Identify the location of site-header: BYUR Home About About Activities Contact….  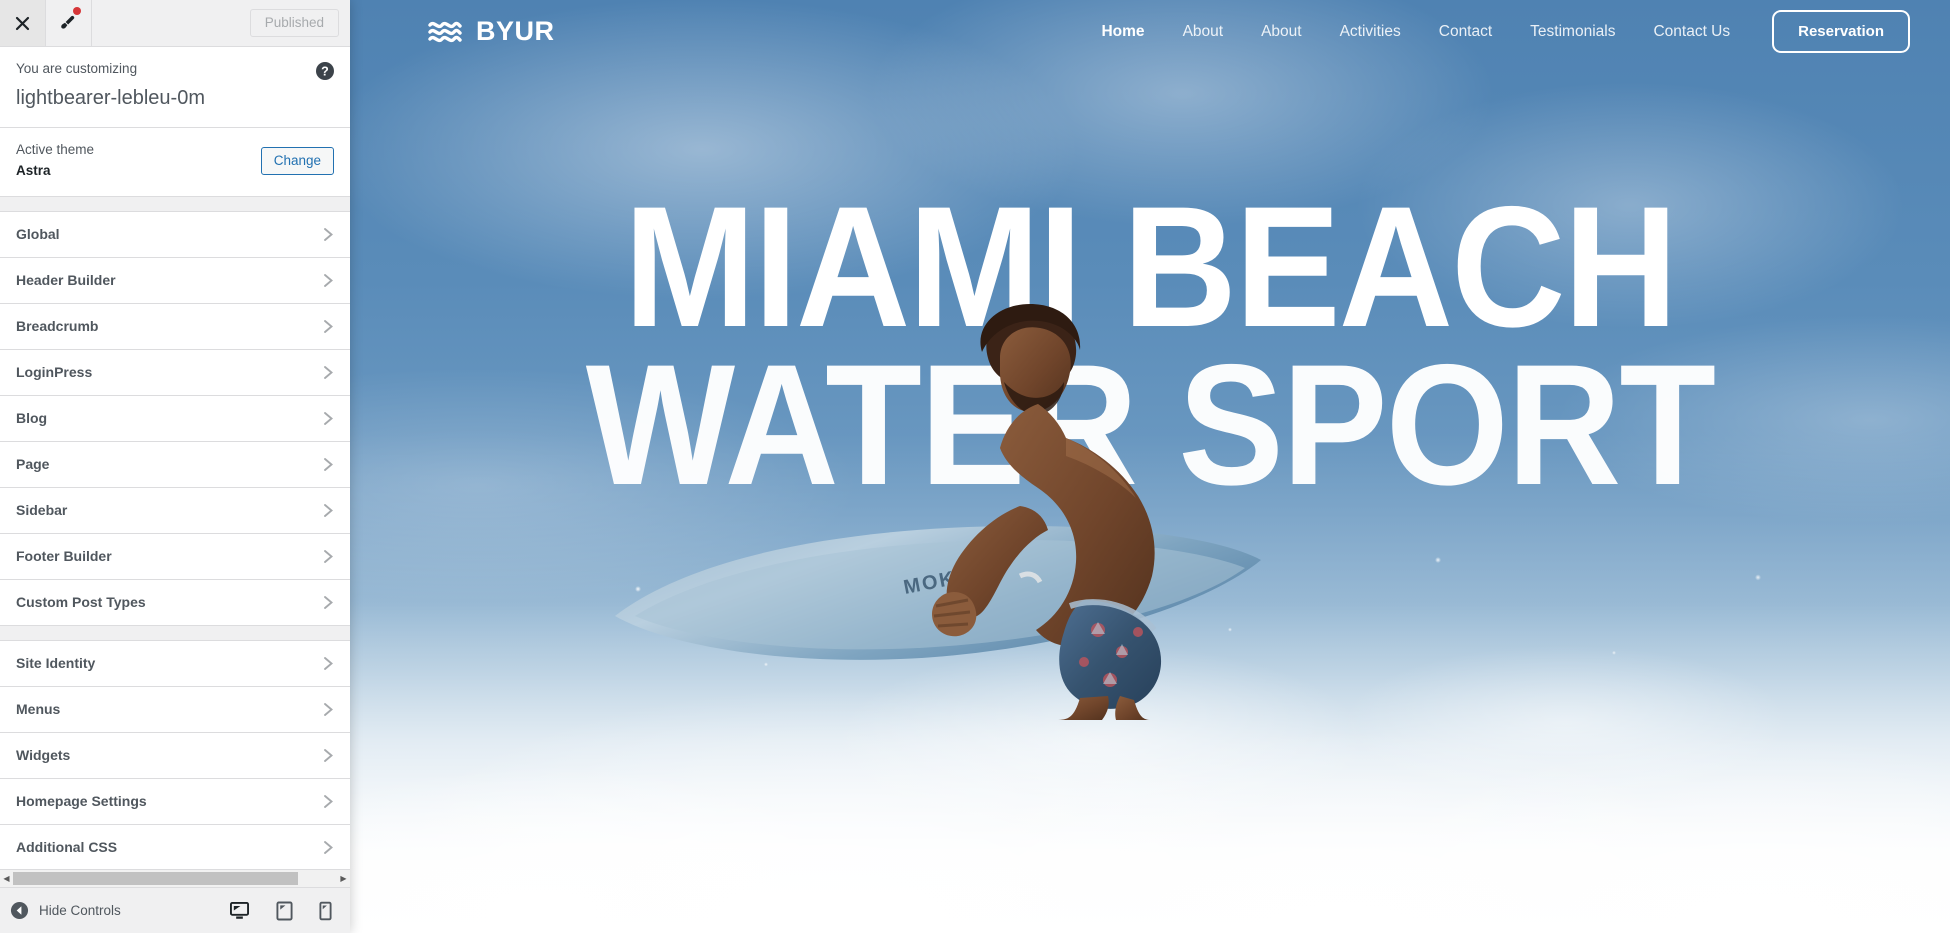
(1150, 31).